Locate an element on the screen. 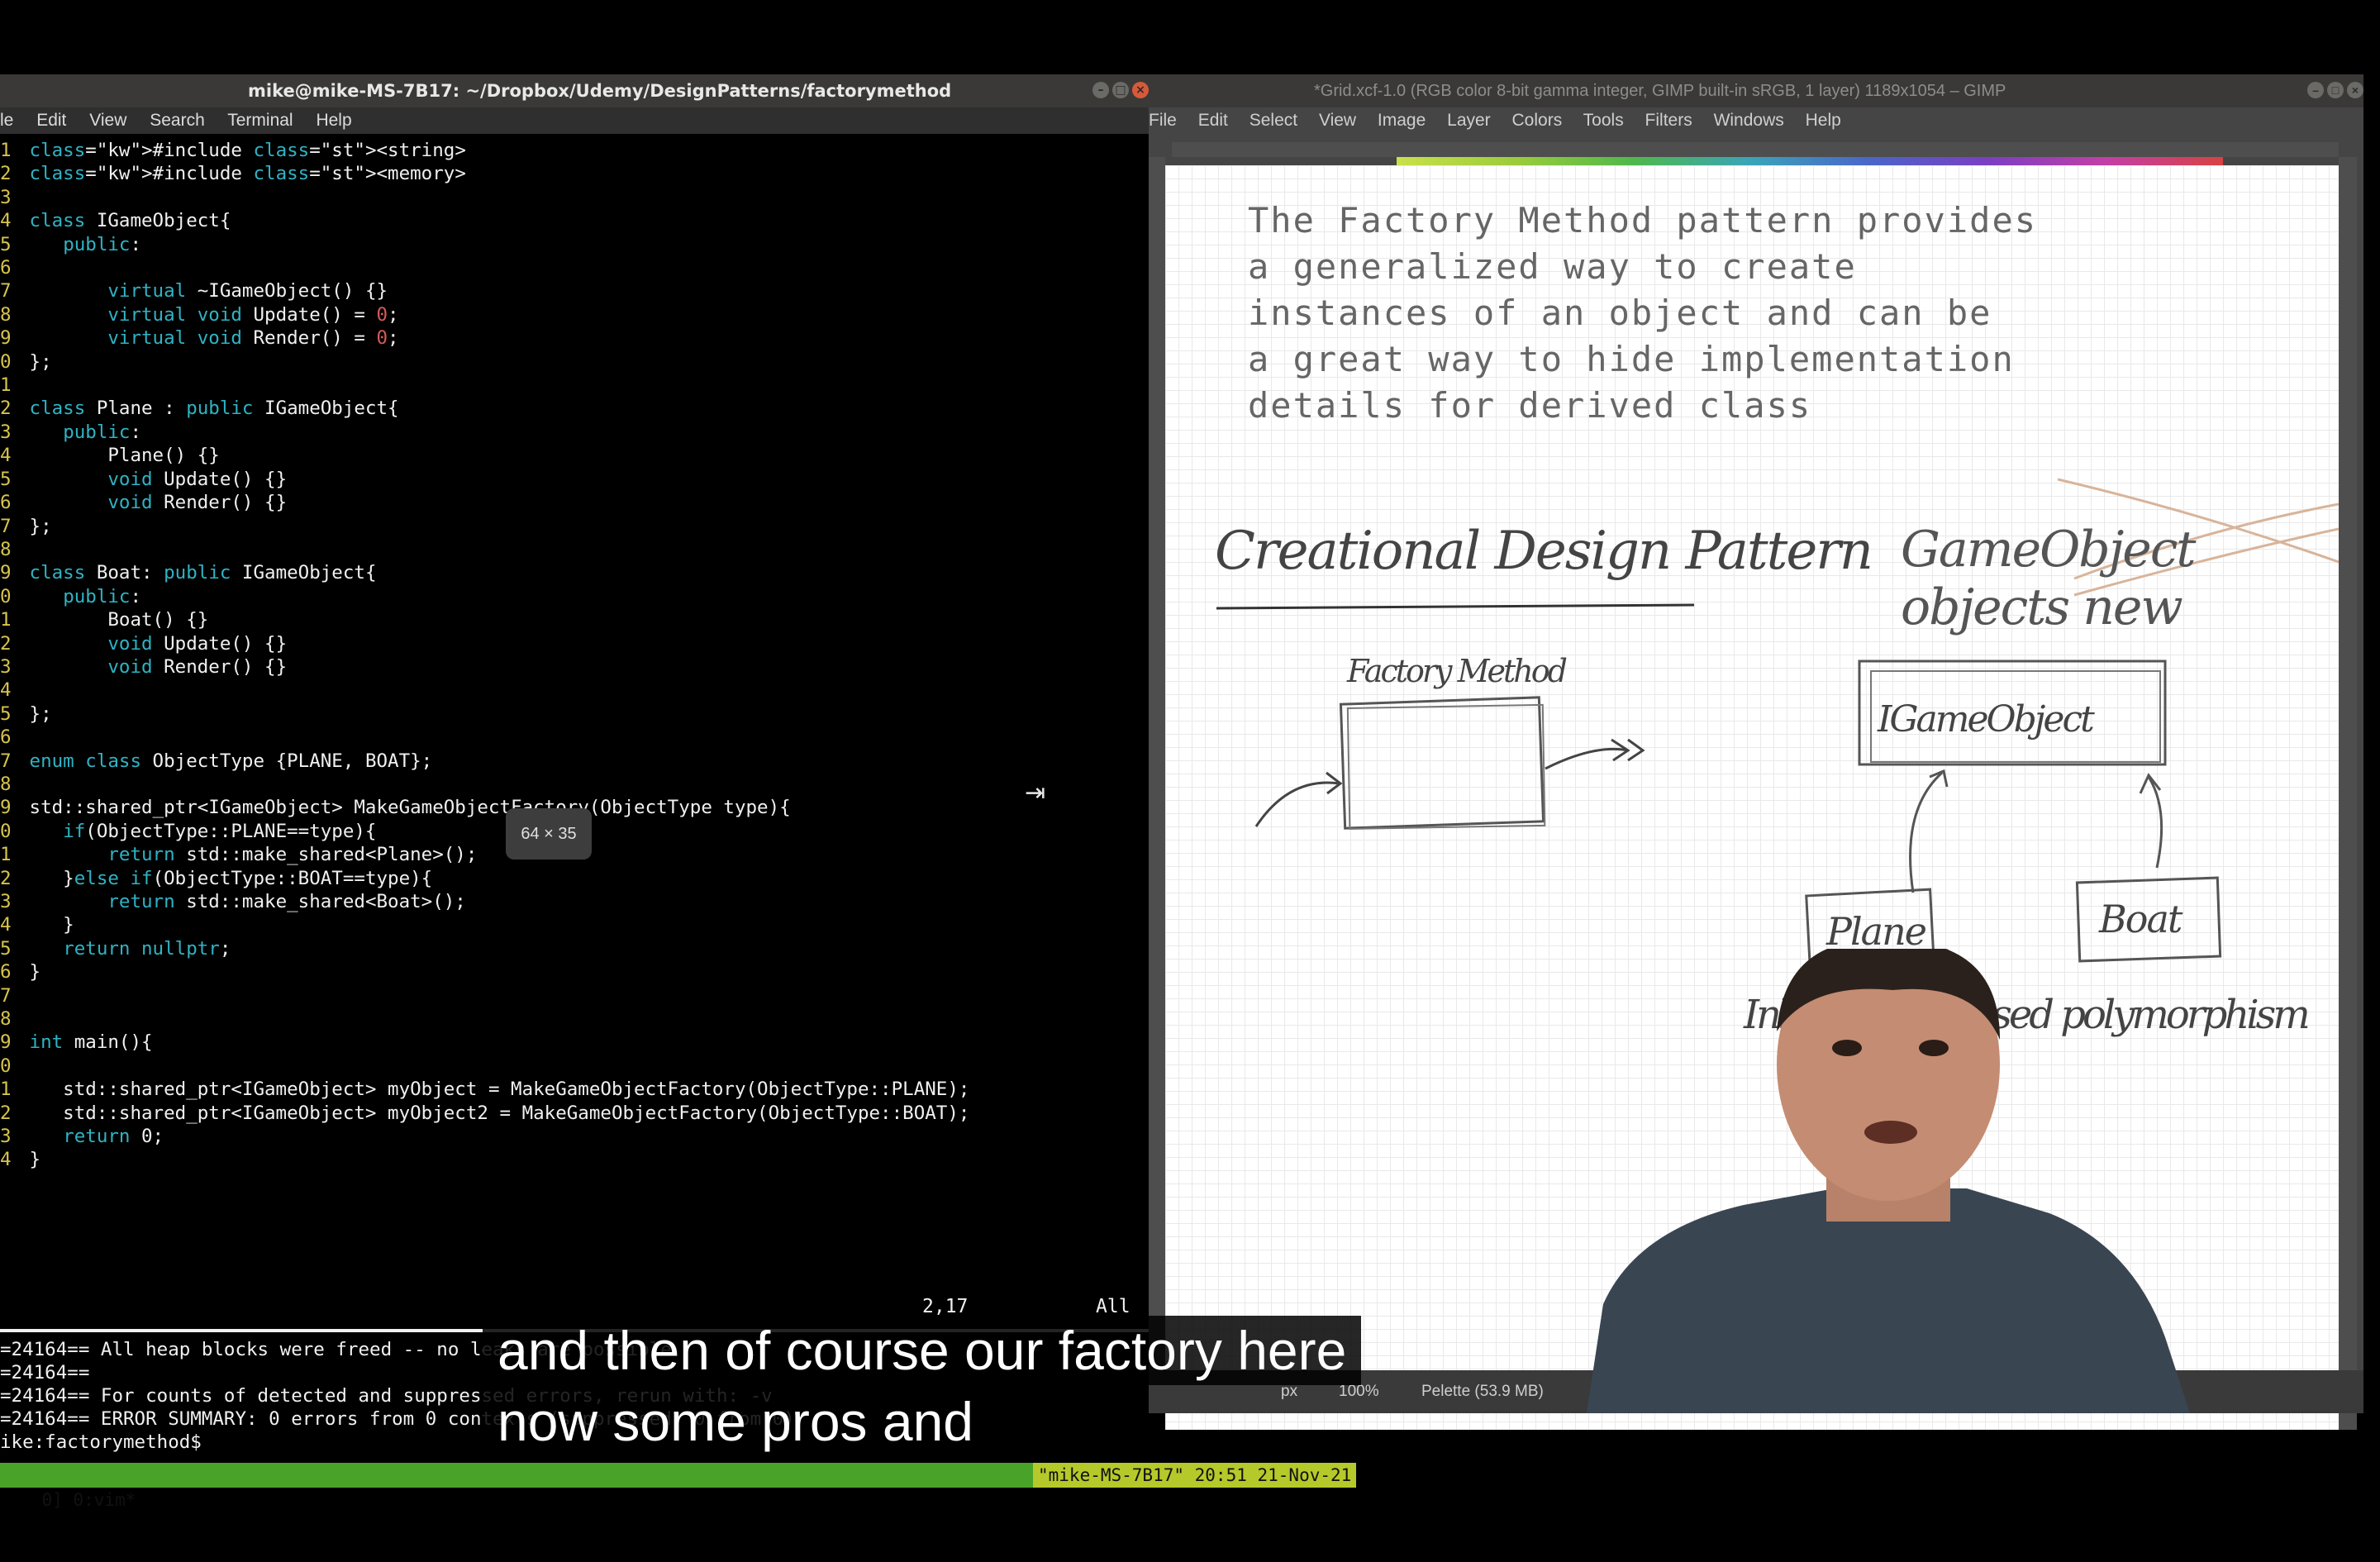 The width and height of the screenshot is (2380, 1562). menu-terminal: Terminal is located at coordinates (260, 120).